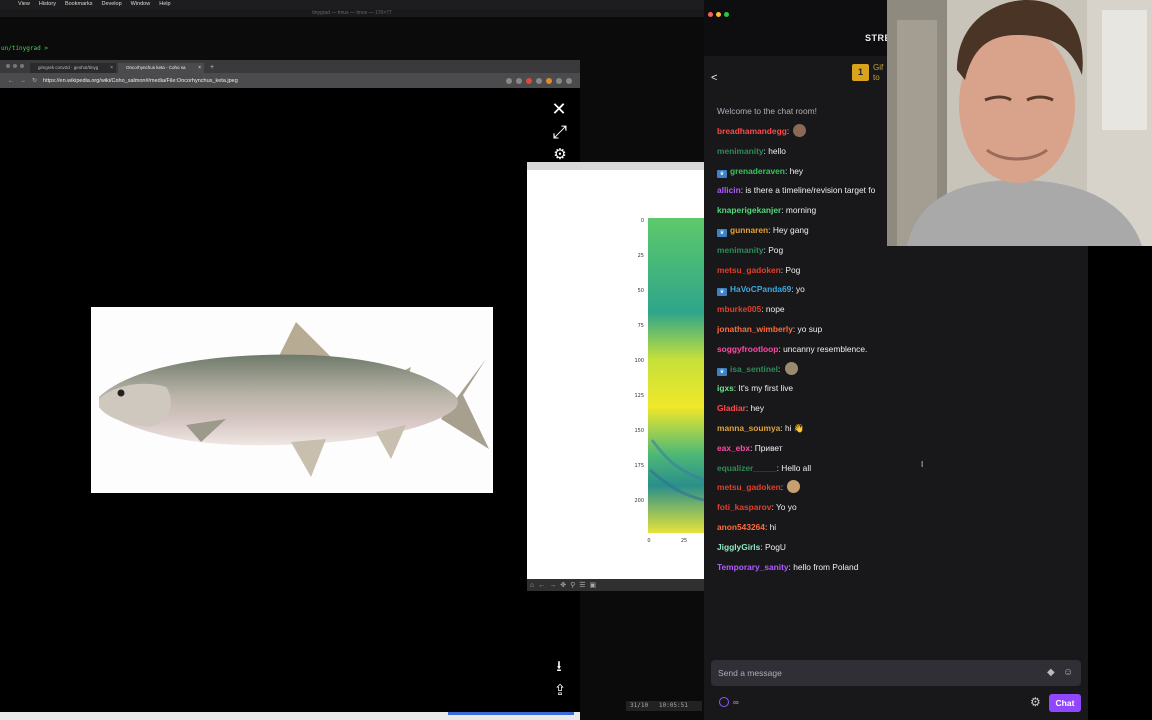  I want to click on chat-username: allicin, so click(729, 190).